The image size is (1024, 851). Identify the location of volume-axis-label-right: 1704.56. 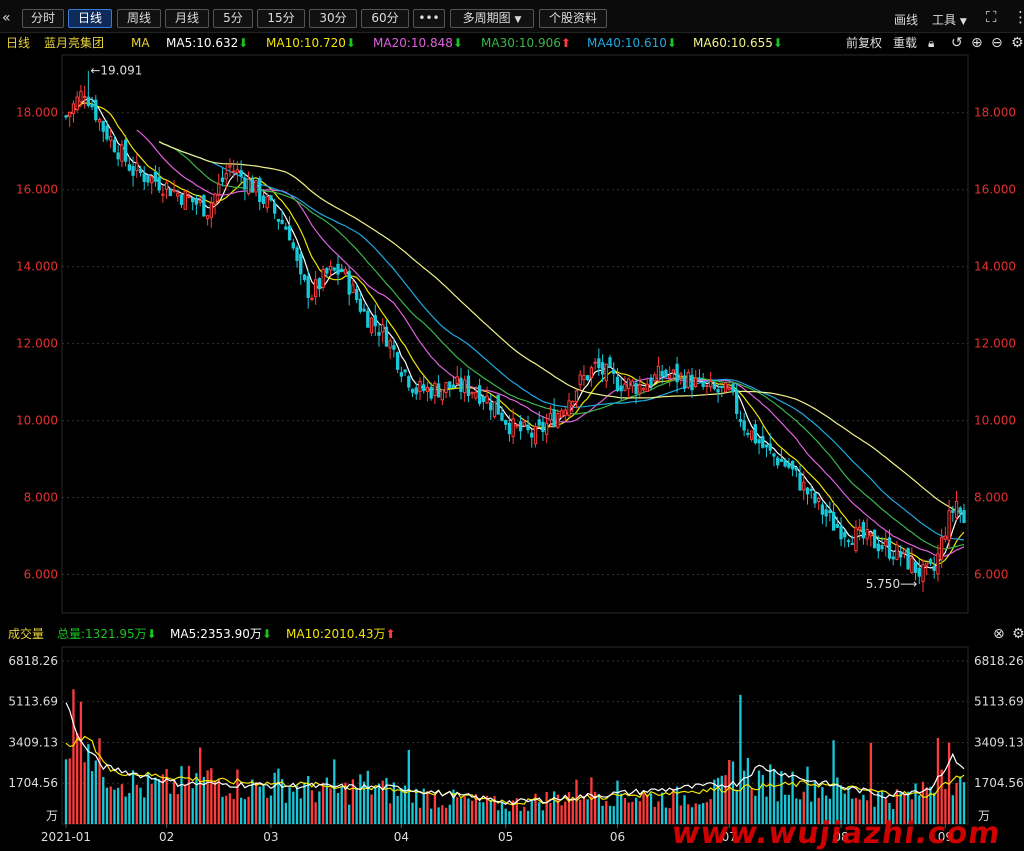
(999, 783).